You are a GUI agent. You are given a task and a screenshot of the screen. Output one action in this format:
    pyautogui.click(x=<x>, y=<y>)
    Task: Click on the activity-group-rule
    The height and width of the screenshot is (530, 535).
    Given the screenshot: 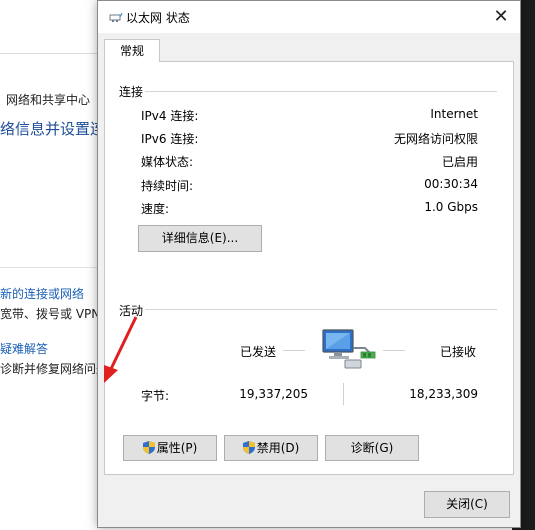 What is the action you would take?
    pyautogui.click(x=321, y=309)
    